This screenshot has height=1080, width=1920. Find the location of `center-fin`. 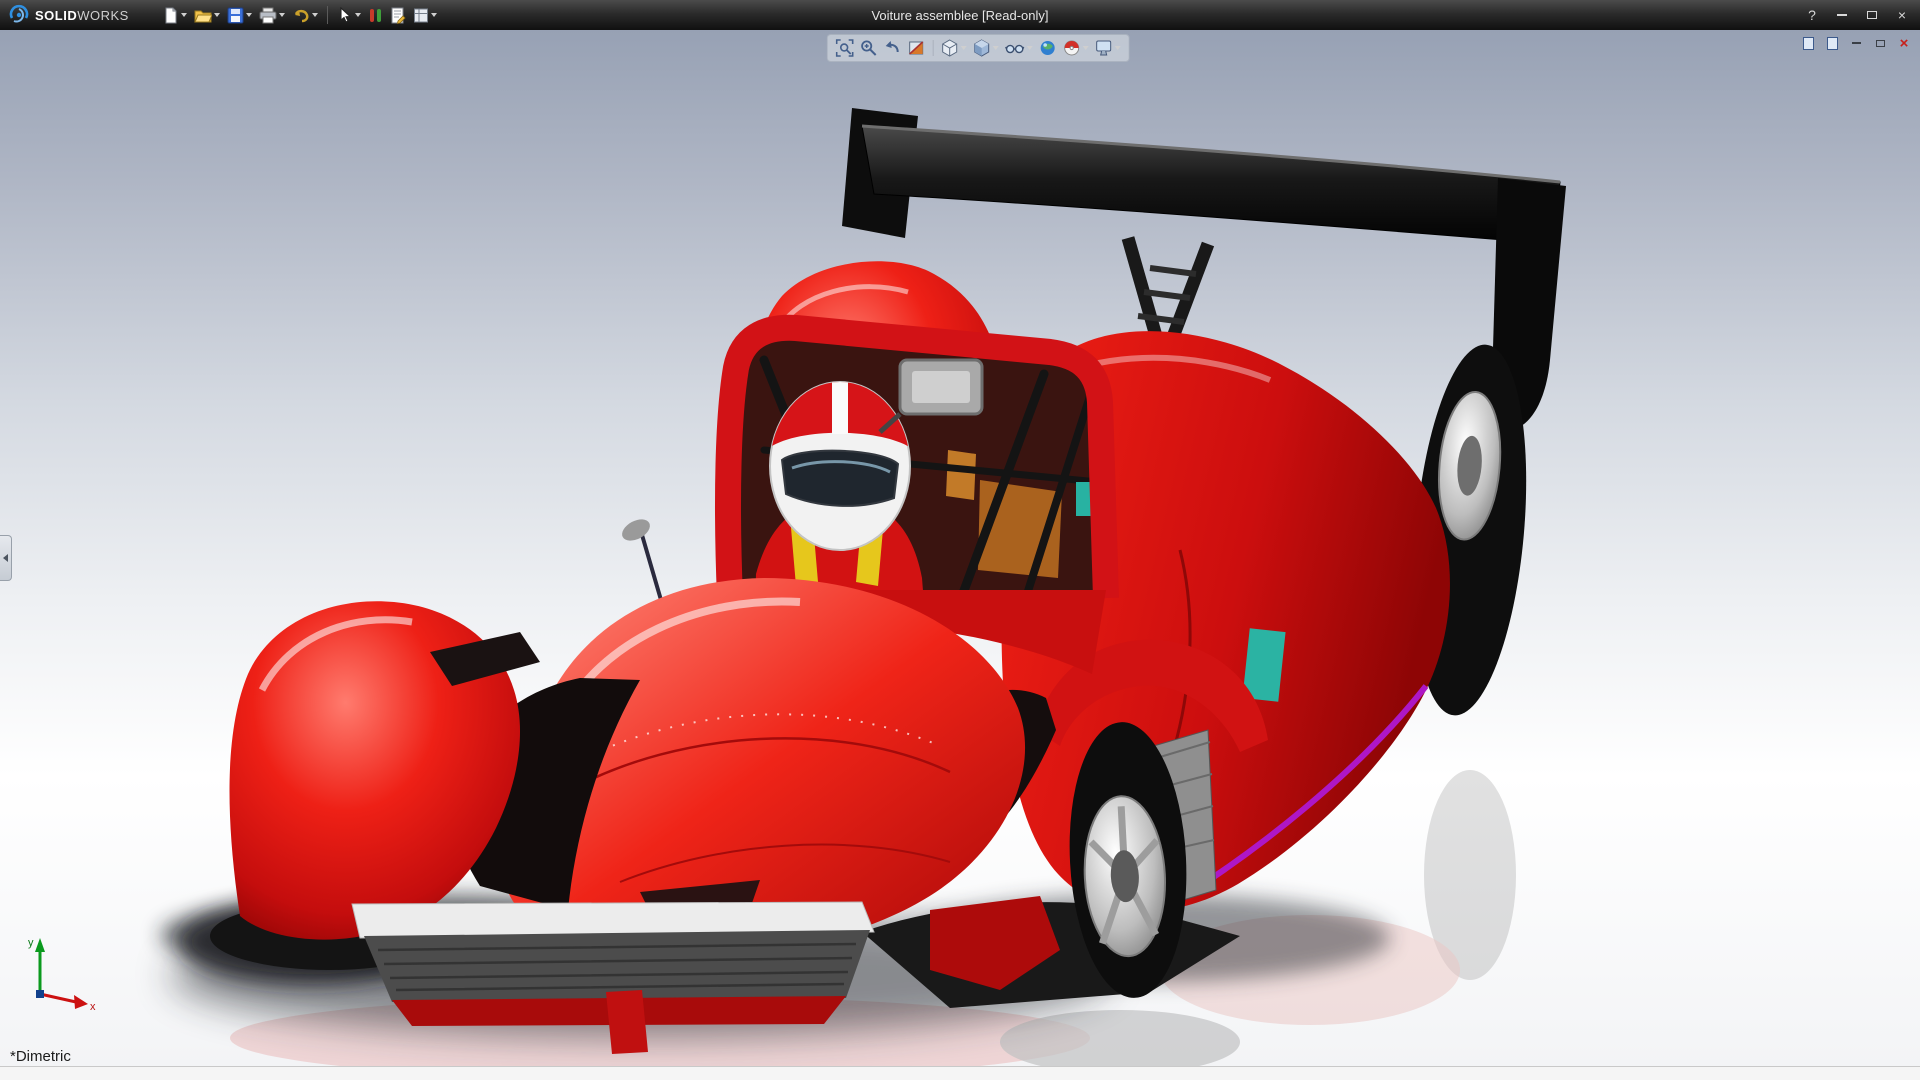

center-fin is located at coordinates (627, 1022).